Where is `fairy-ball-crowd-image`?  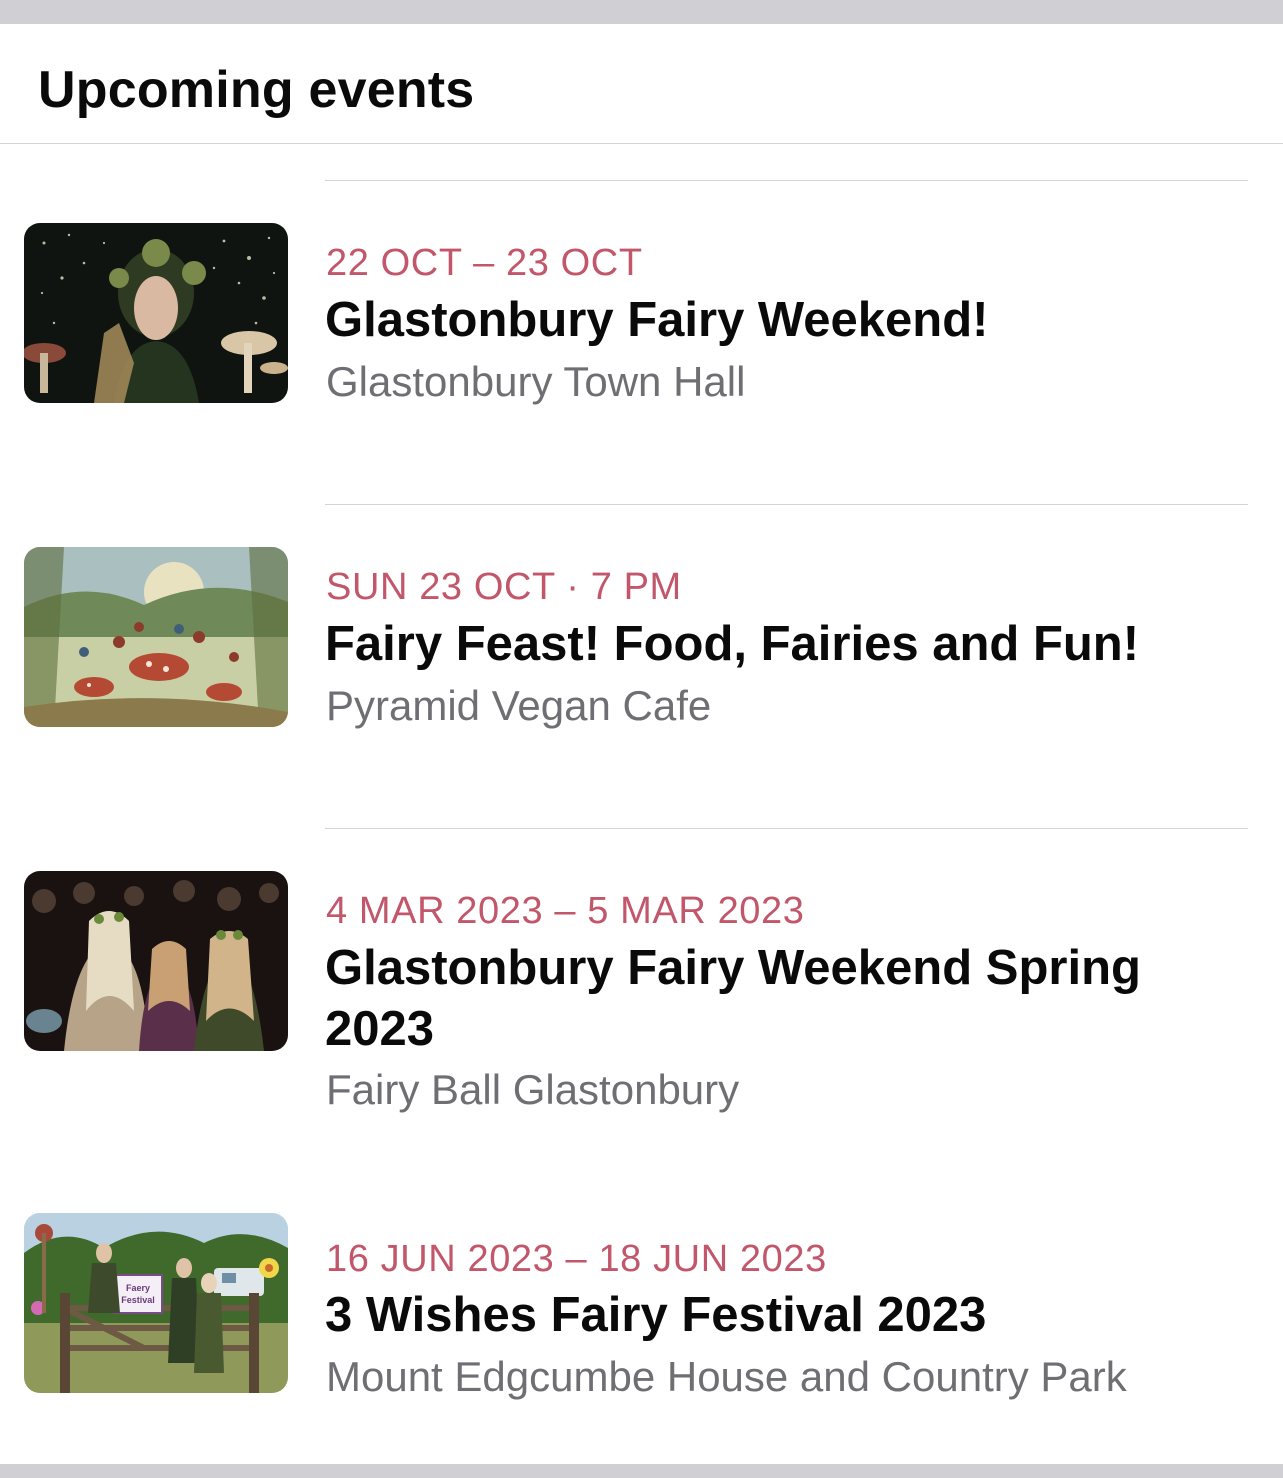
fairy-ball-crowd-image is located at coordinates (156, 961).